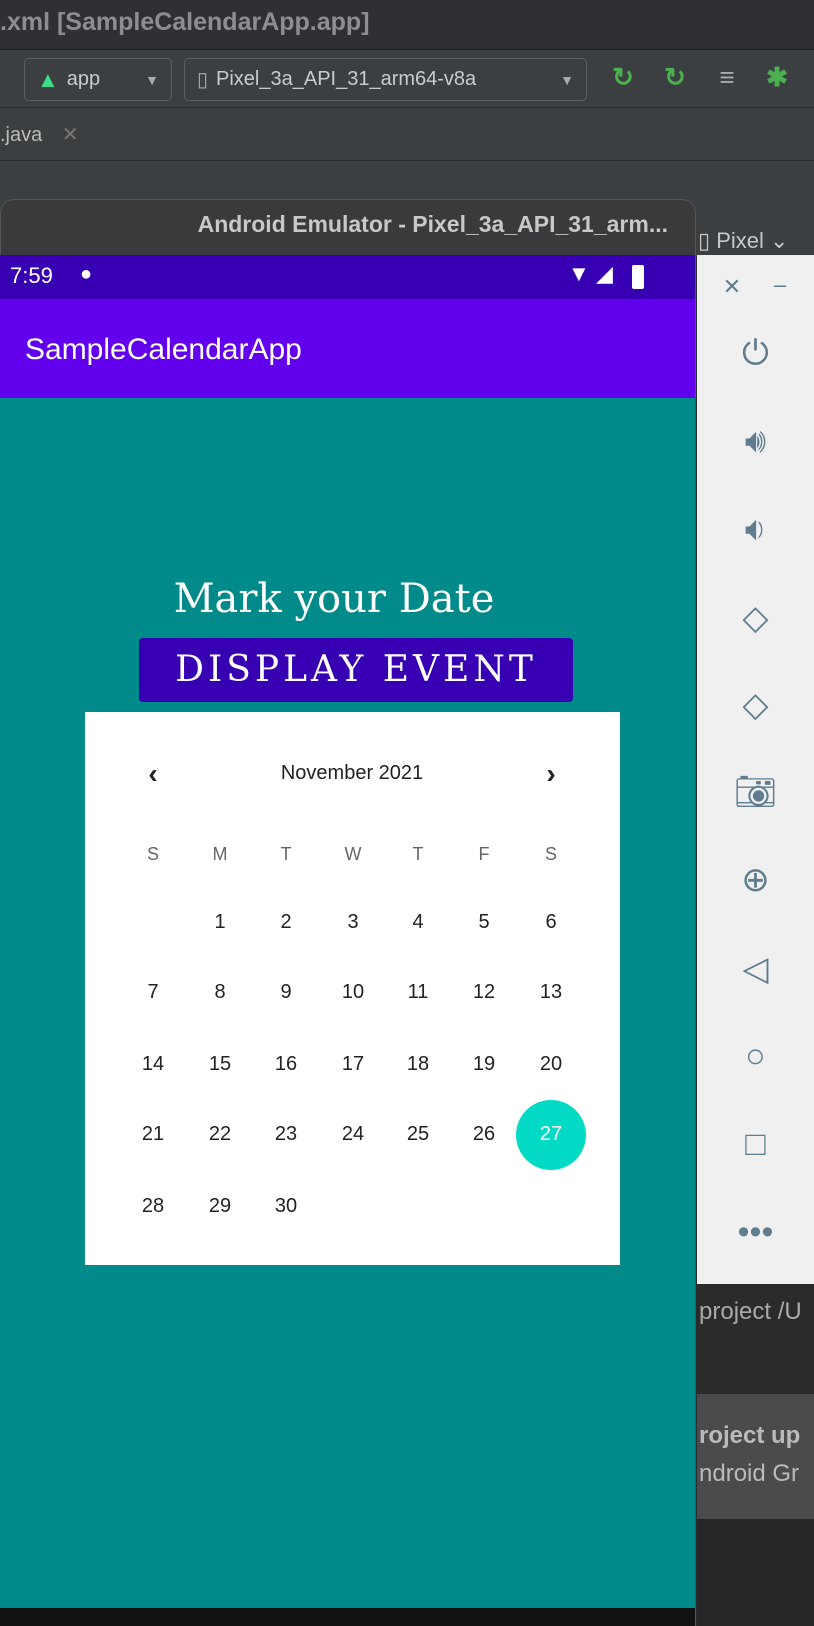 This screenshot has height=1626, width=814. Describe the element at coordinates (353, 992) in the screenshot. I see `calendar-day: 10` at that location.